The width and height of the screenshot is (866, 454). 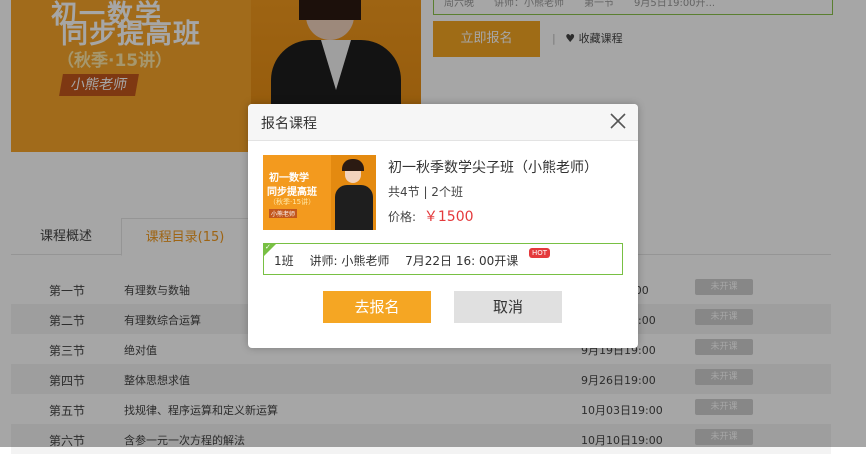 What do you see at coordinates (289, 178) in the screenshot?
I see `thumb-title-line1: 初一数学` at bounding box center [289, 178].